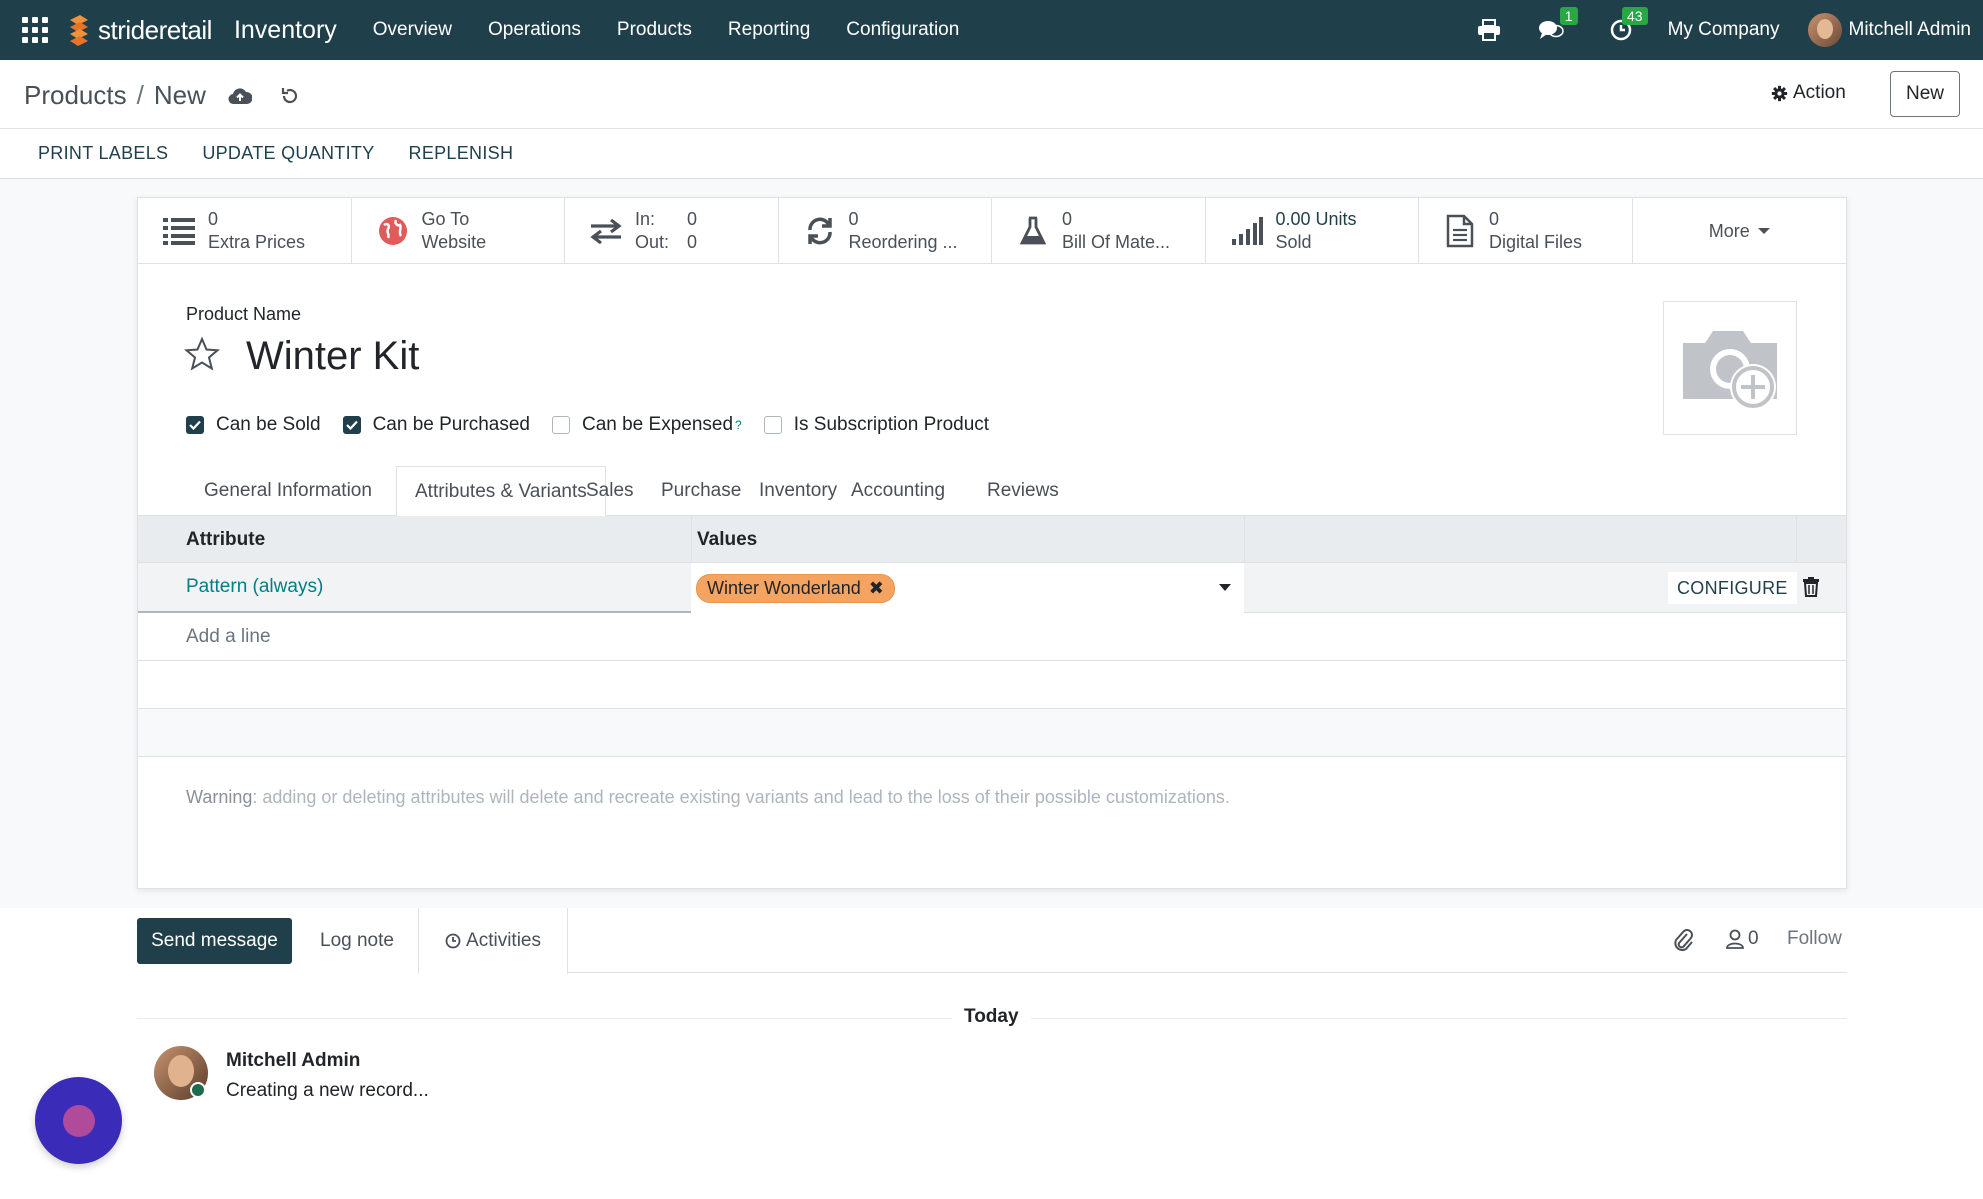 The height and width of the screenshot is (1199, 1983). What do you see at coordinates (1023, 491) in the screenshot?
I see `tab-reviews: Reviews` at bounding box center [1023, 491].